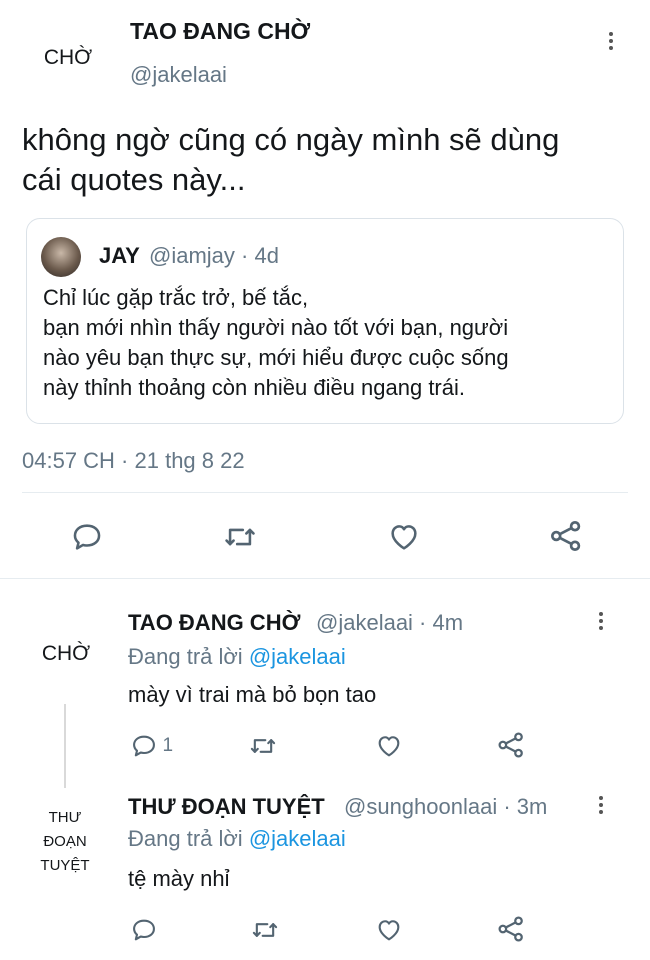  I want to click on quoted-display-name: JAY, so click(119, 256).